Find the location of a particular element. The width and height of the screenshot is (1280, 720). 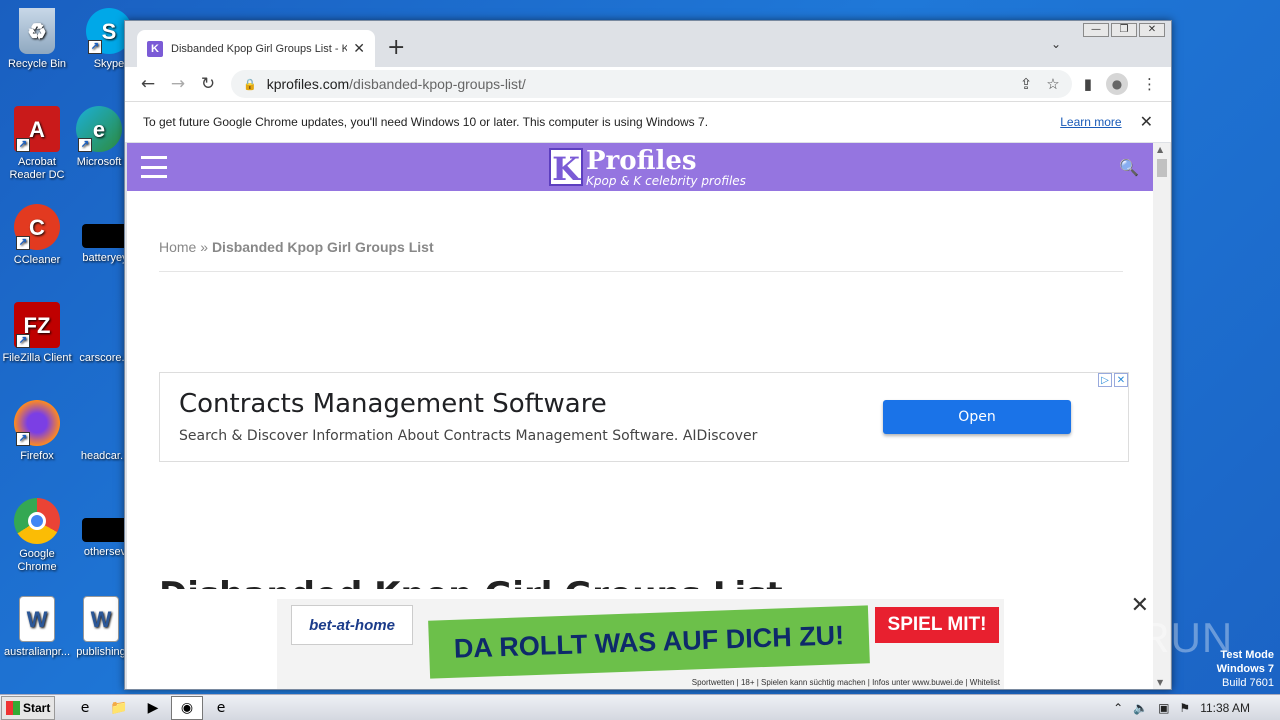

desktop-icon-ccleaner: C ↗ CCleaner is located at coordinates (37, 235).